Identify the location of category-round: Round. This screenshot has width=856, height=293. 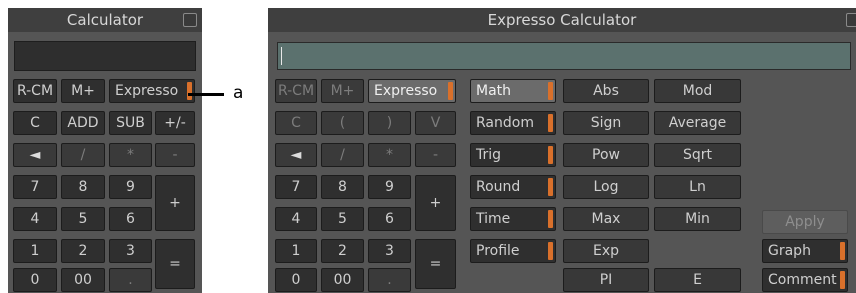
(513, 187).